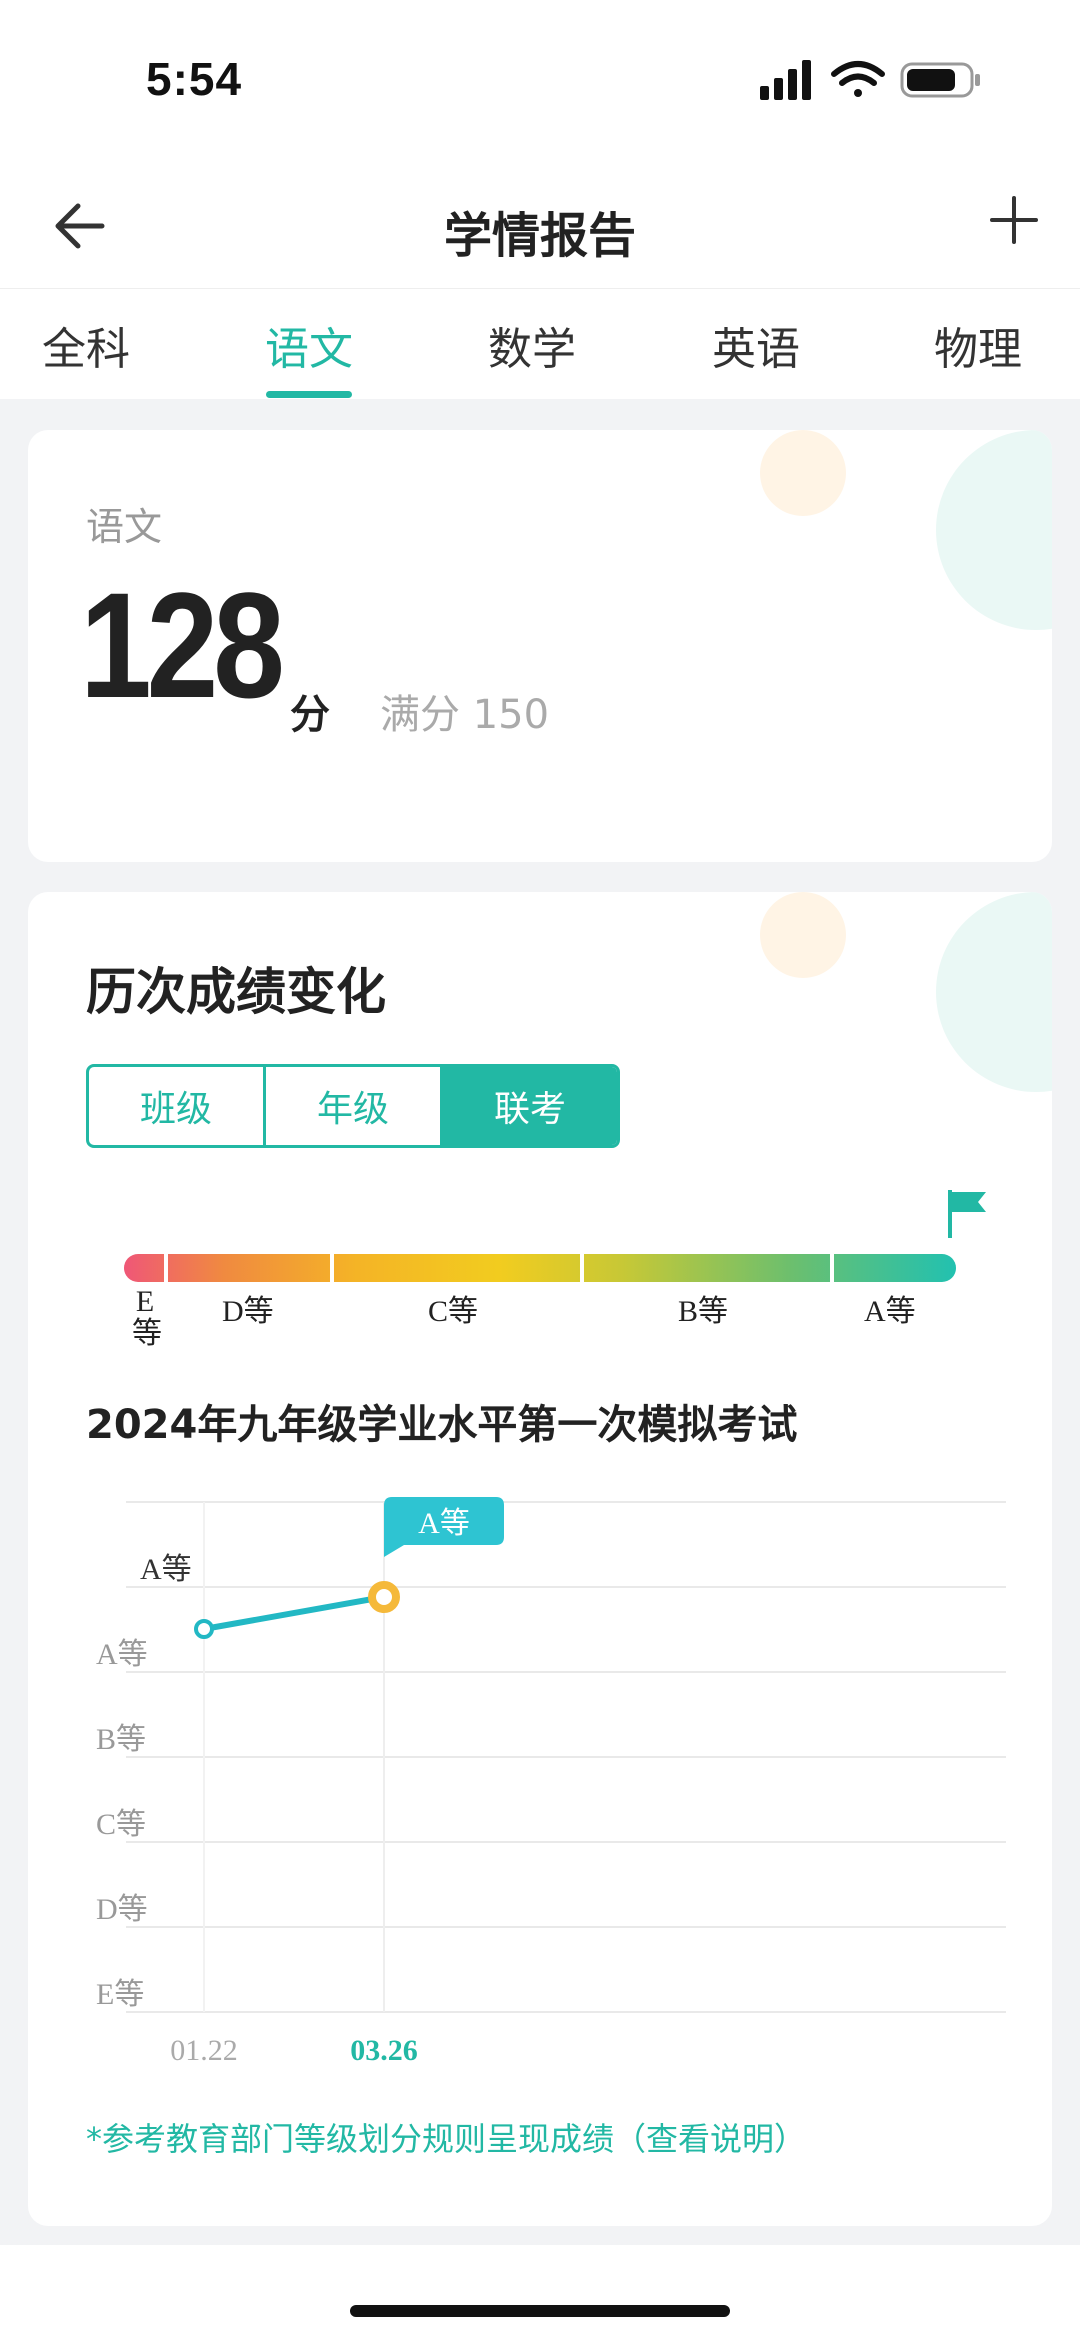 The image size is (1080, 2341). What do you see at coordinates (384, 1597) in the screenshot?
I see `data-point-highlight` at bounding box center [384, 1597].